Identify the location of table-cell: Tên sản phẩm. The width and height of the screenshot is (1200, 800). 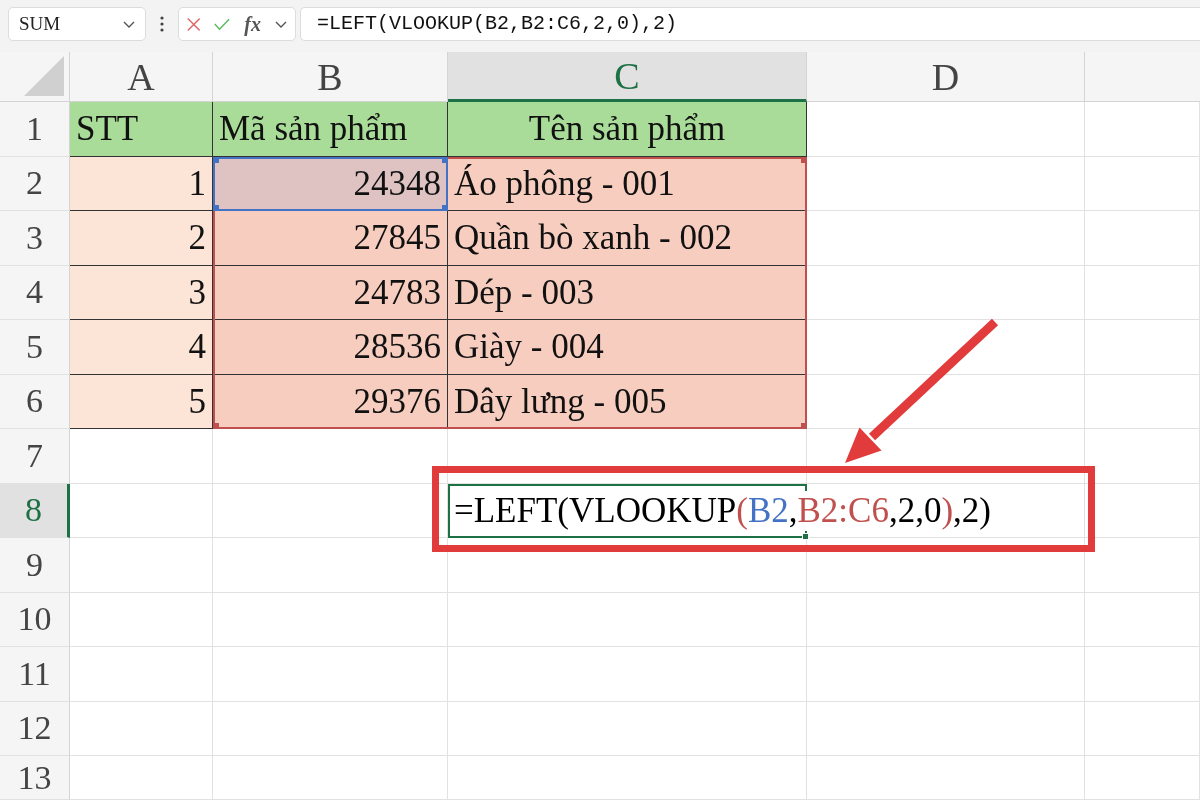
(627, 129).